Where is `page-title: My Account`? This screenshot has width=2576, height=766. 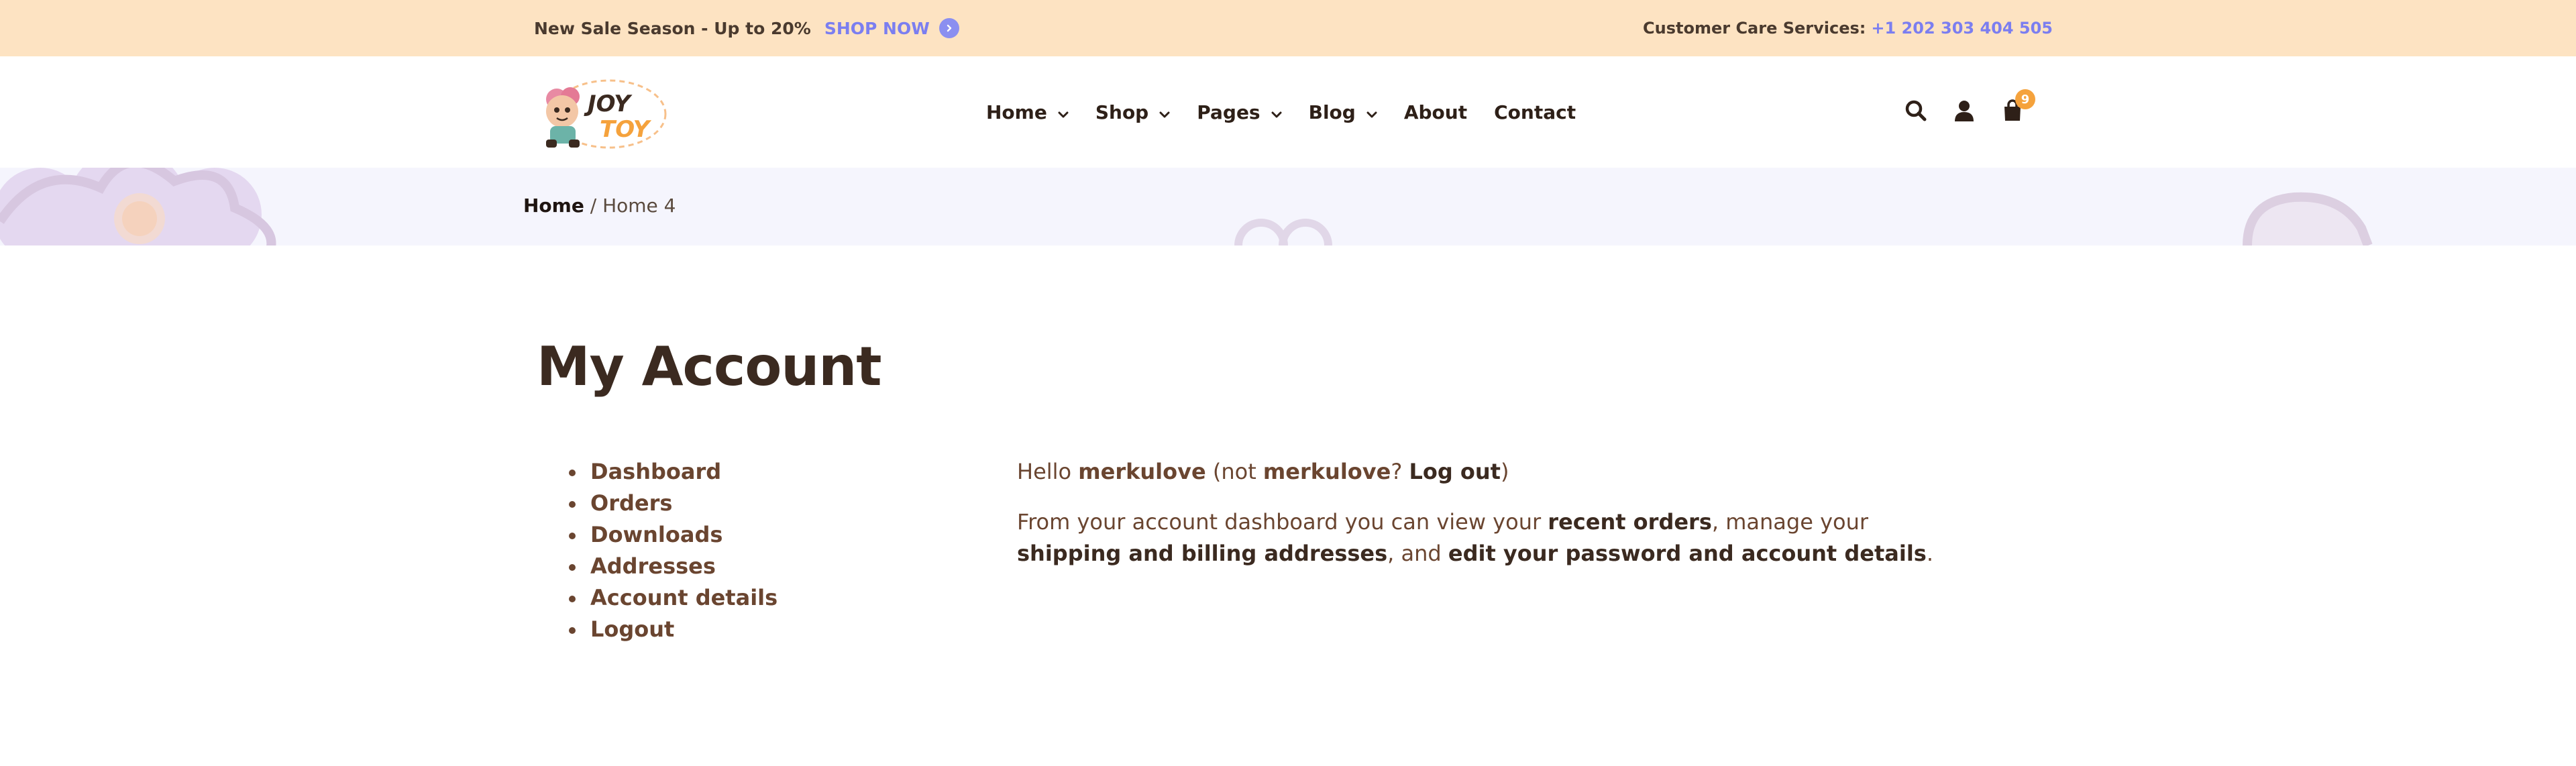
page-title: My Account is located at coordinates (709, 366).